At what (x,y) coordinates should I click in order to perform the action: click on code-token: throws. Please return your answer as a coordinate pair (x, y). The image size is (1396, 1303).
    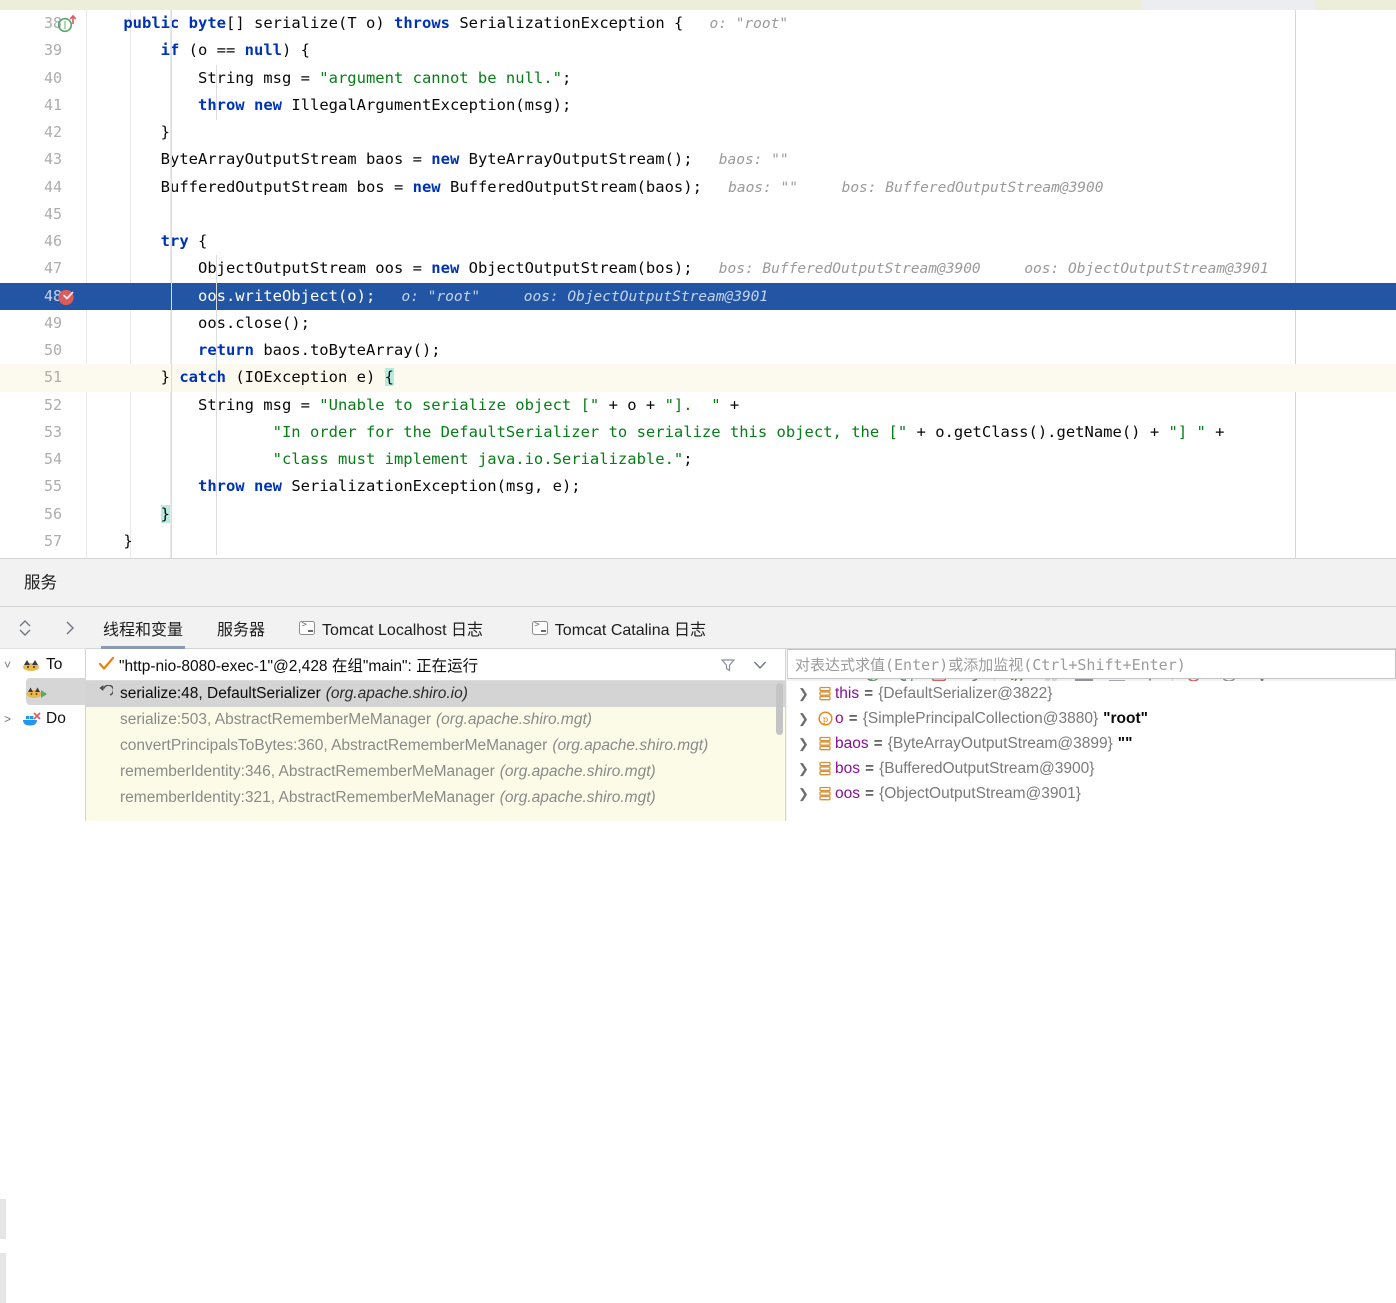
    Looking at the image, I should click on (422, 23).